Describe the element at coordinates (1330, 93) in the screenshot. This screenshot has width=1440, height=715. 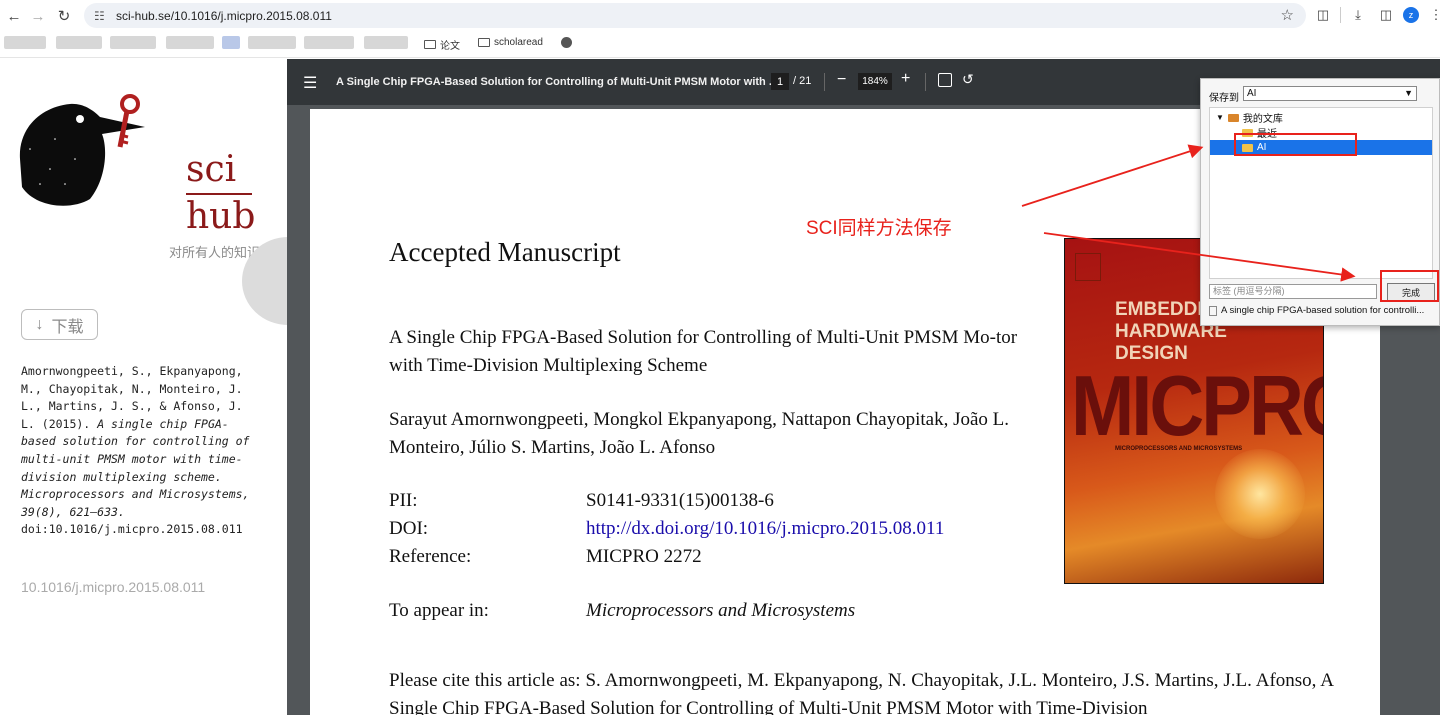
I see `collection-select: AI ▼` at that location.